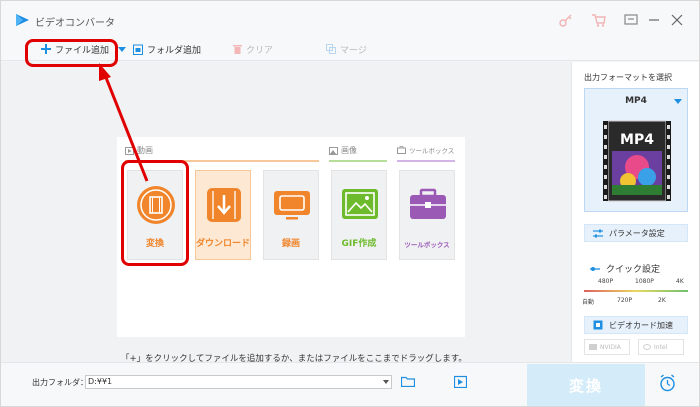  Describe the element at coordinates (662, 300) in the screenshot. I see `quality-tick-2k: 2K` at that location.